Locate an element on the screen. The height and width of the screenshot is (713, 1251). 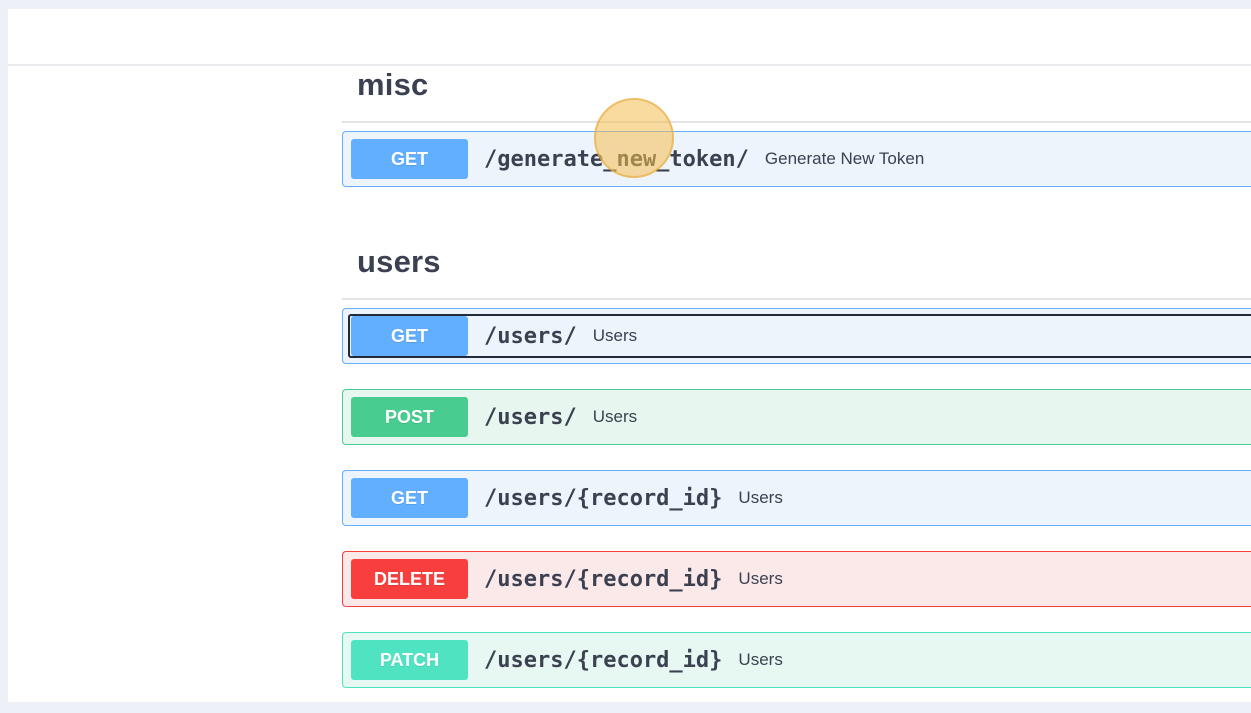
operation-get-user-by-id: GET /users/{record_id} Users is located at coordinates (796, 498).